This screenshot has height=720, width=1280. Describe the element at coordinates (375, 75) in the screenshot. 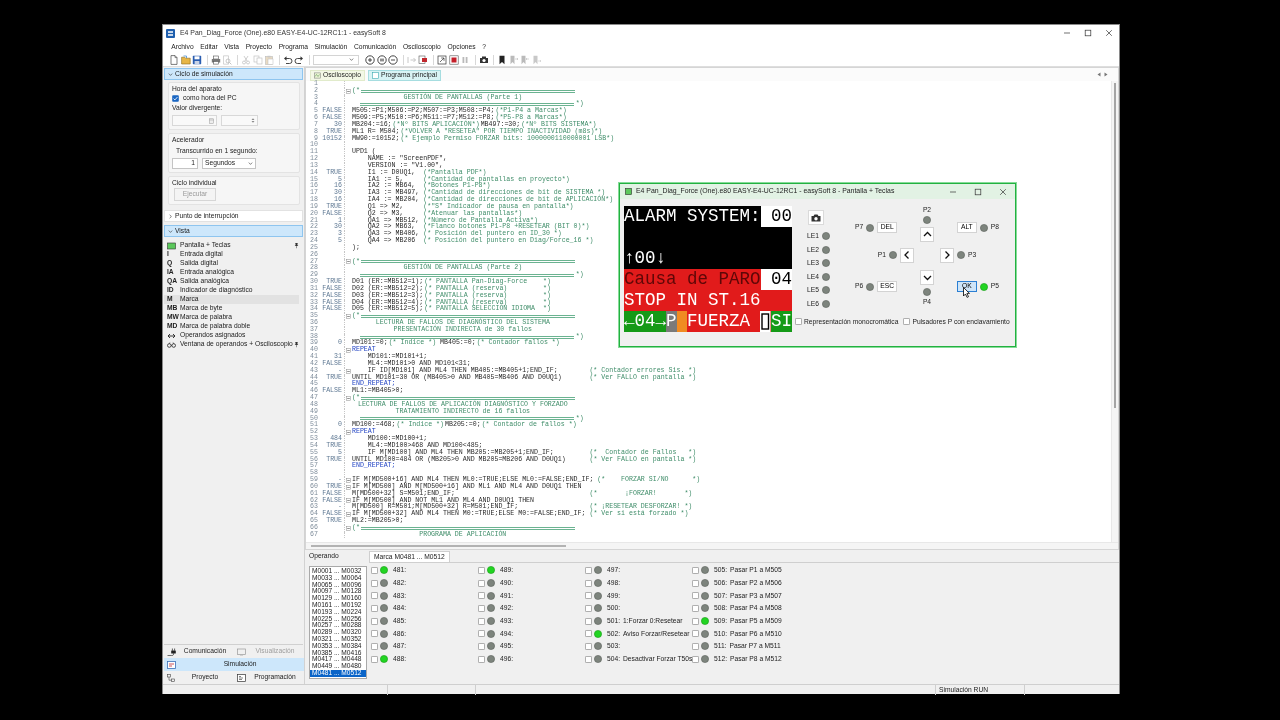

I see `program-icon` at that location.